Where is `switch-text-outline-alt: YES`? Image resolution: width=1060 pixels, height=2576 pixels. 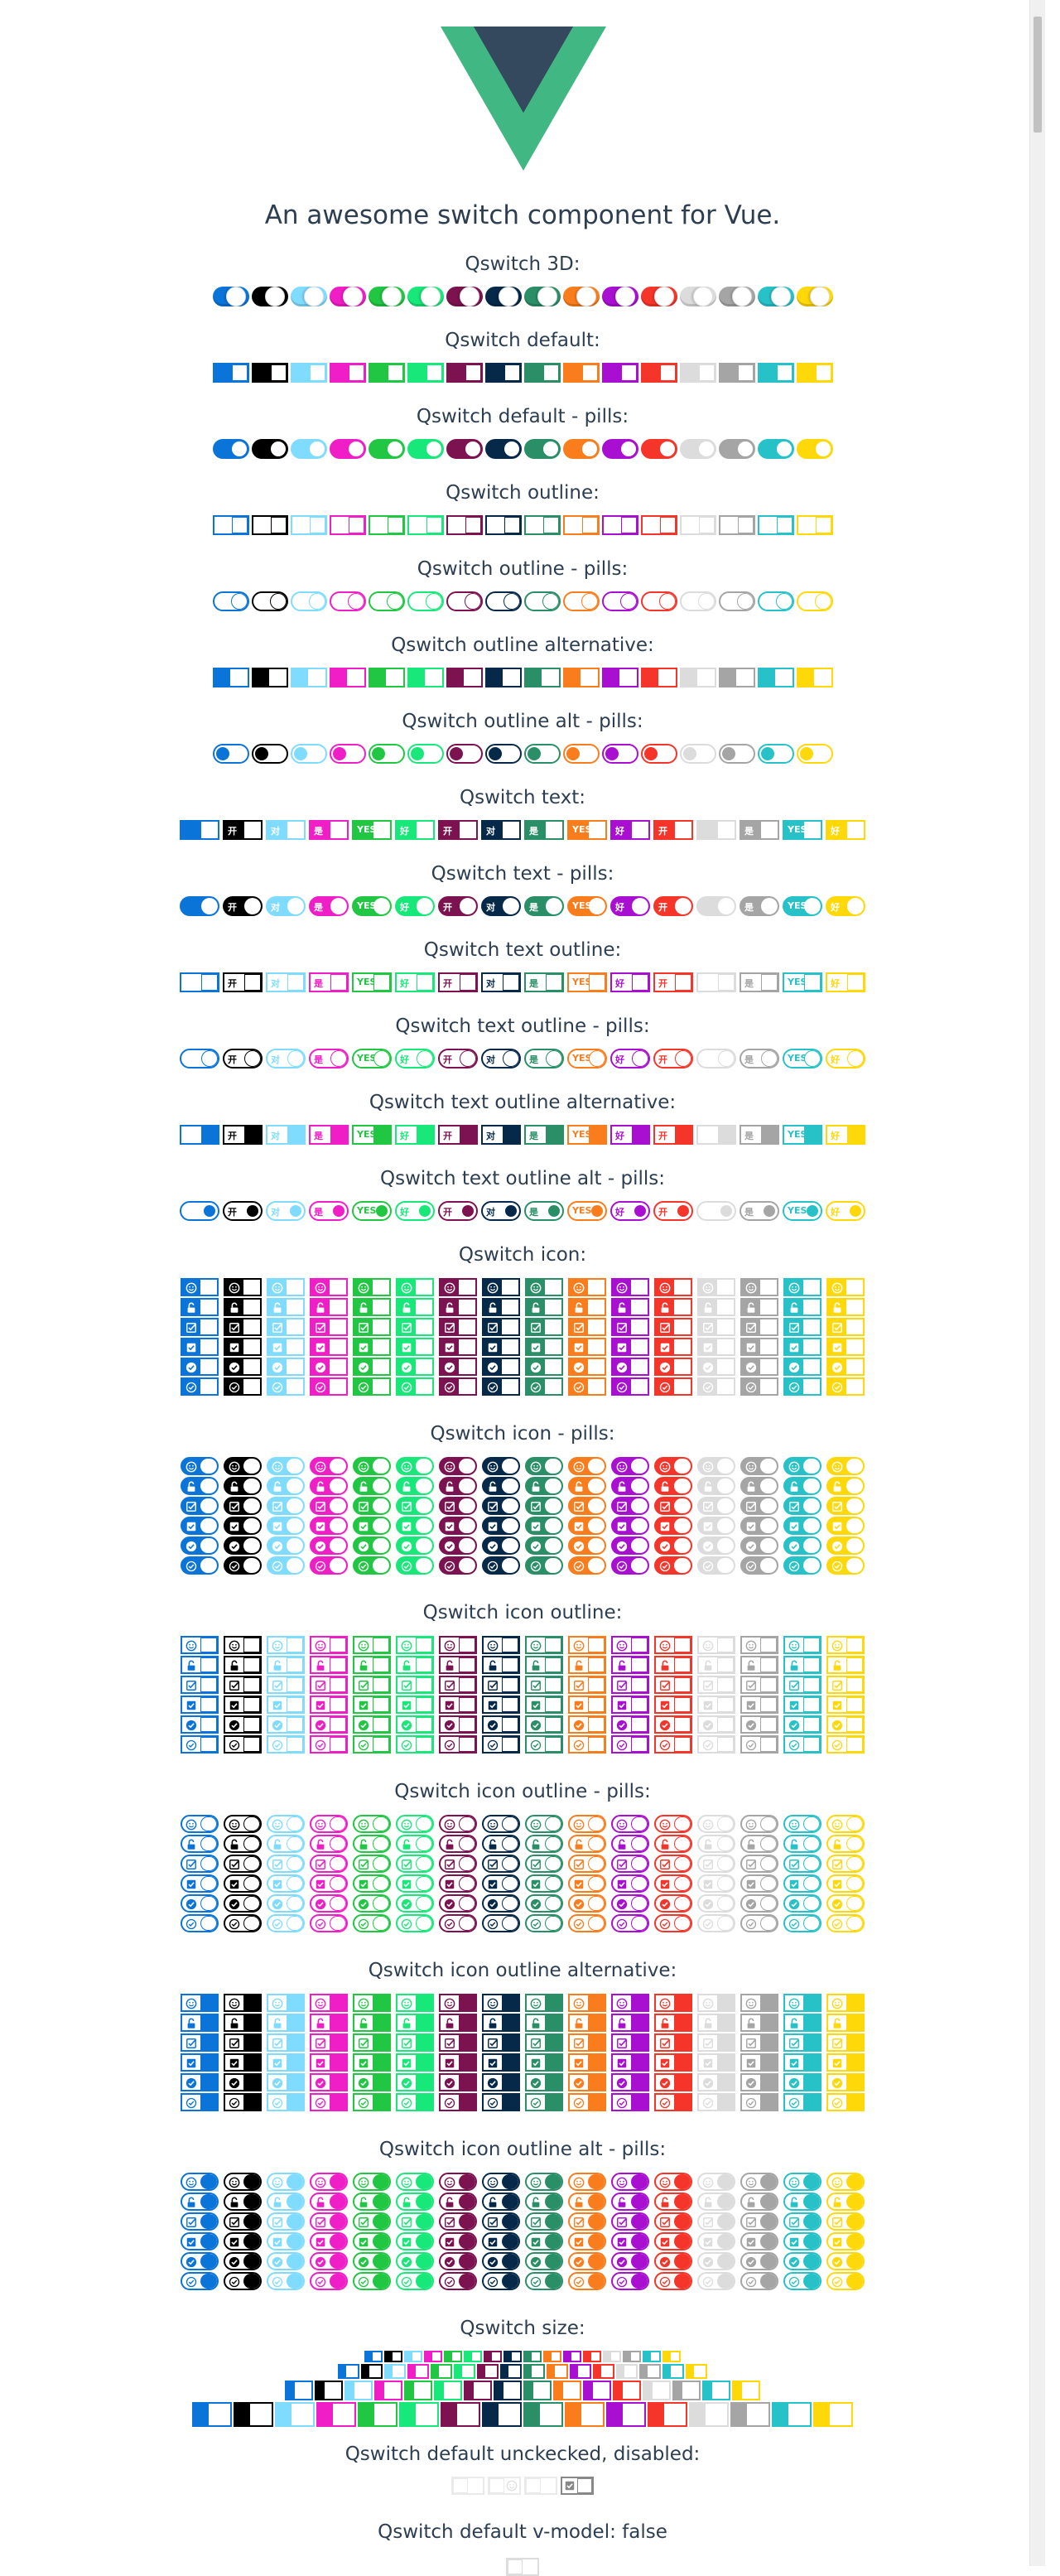
switch-text-outline-alt: YES is located at coordinates (802, 1135).